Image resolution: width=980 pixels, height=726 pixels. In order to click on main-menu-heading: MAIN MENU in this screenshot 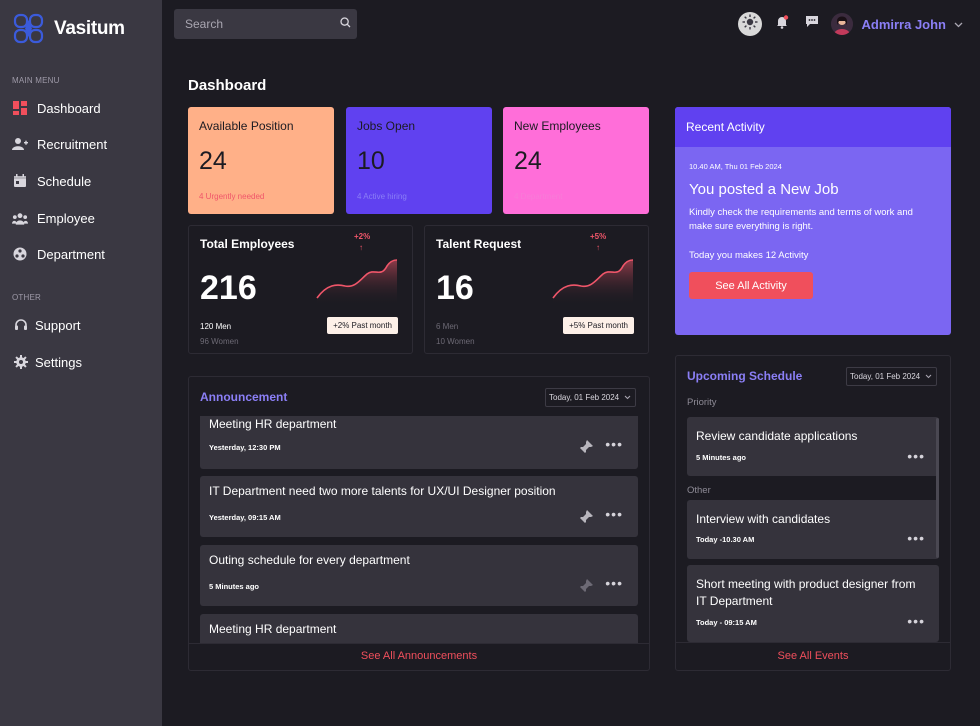, I will do `click(36, 80)`.